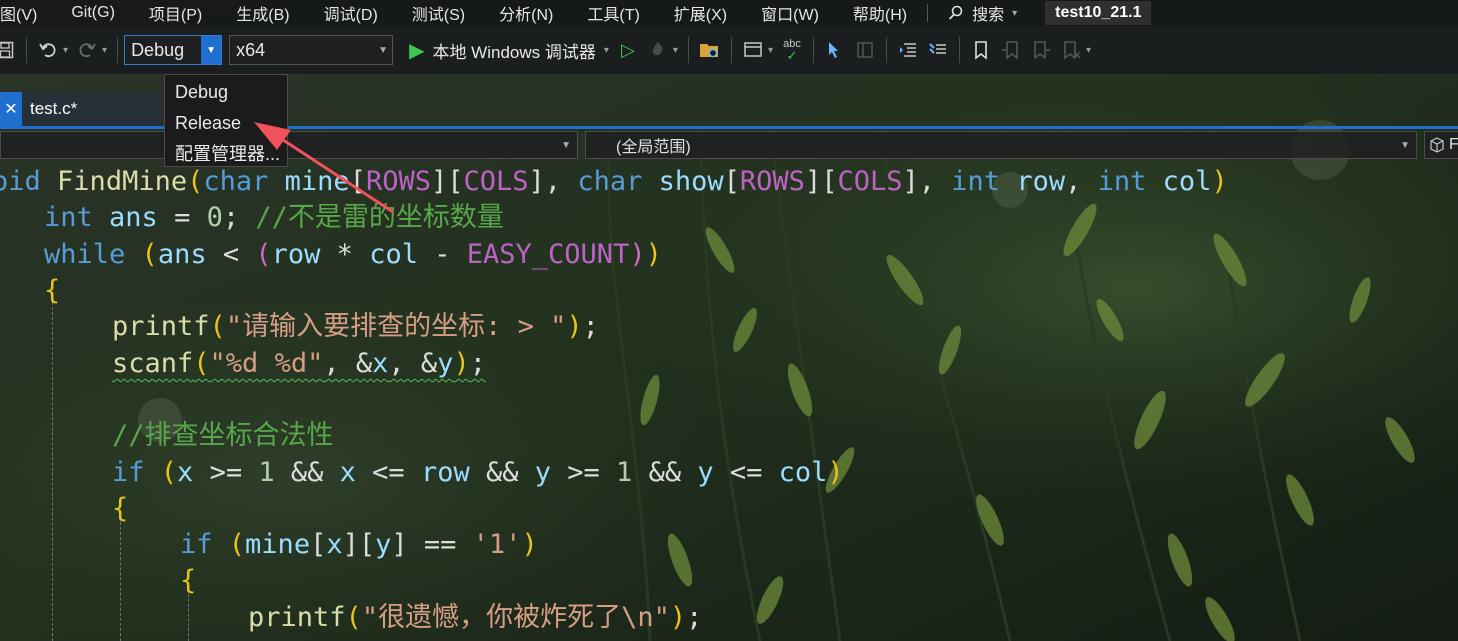  Describe the element at coordinates (653, 147) in the screenshot. I see `scope-value: (全局范围)` at that location.